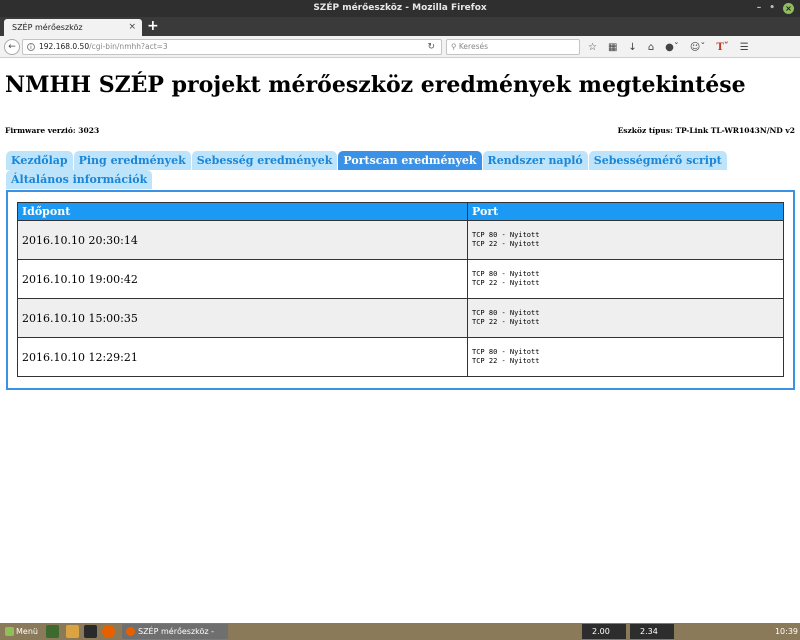  Describe the element at coordinates (769, 631) in the screenshot. I see `clock: 10:39` at that location.